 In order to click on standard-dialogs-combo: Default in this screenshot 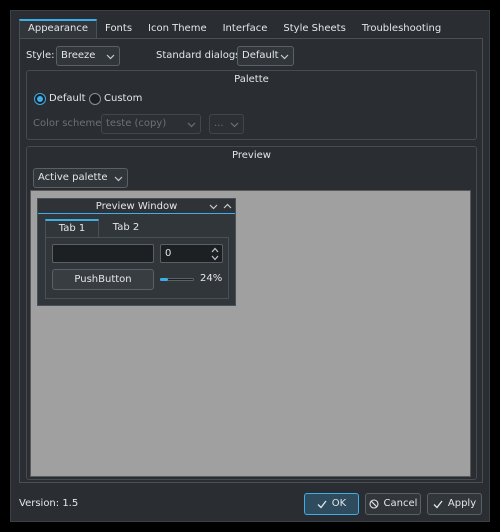, I will do `click(265, 56)`.